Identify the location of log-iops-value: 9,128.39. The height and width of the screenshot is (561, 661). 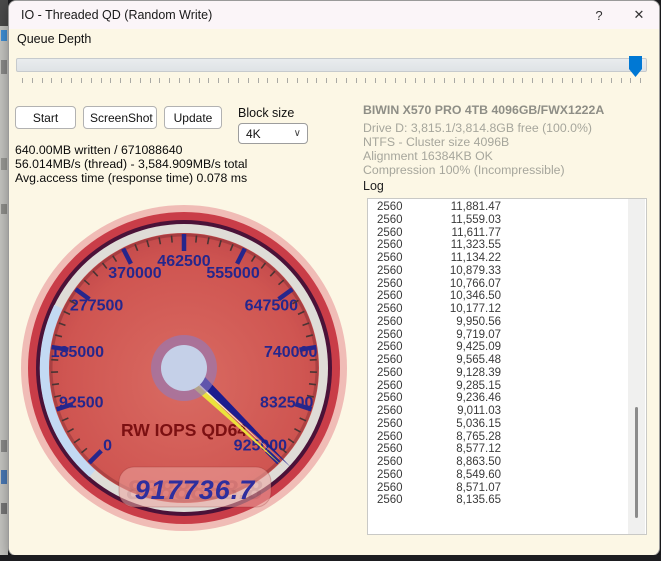
(478, 372).